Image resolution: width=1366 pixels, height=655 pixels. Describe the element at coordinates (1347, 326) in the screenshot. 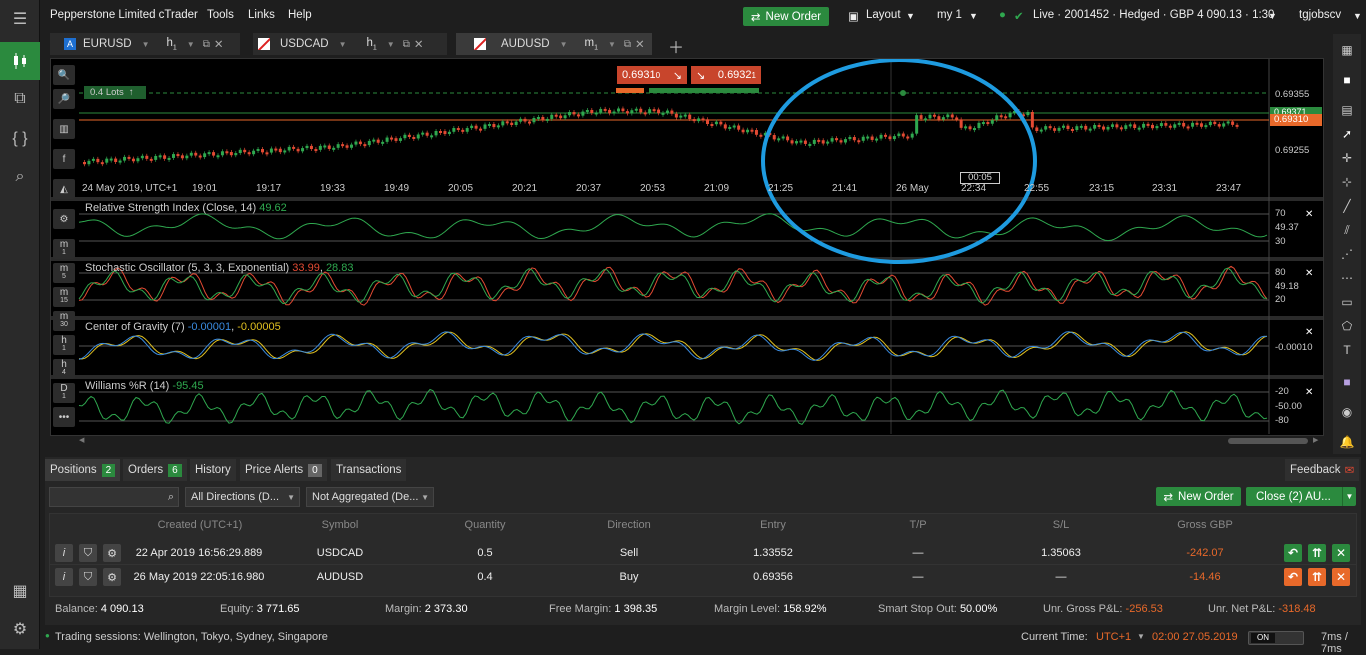

I see `shape-icon: ⬠` at that location.